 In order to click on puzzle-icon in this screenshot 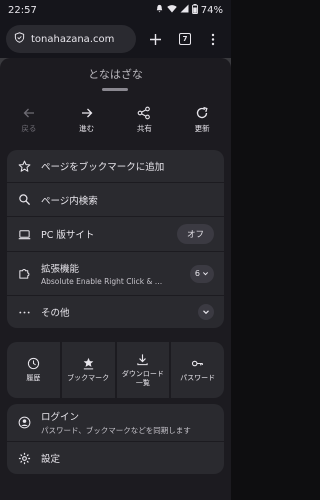, I will do `click(24, 274)`.